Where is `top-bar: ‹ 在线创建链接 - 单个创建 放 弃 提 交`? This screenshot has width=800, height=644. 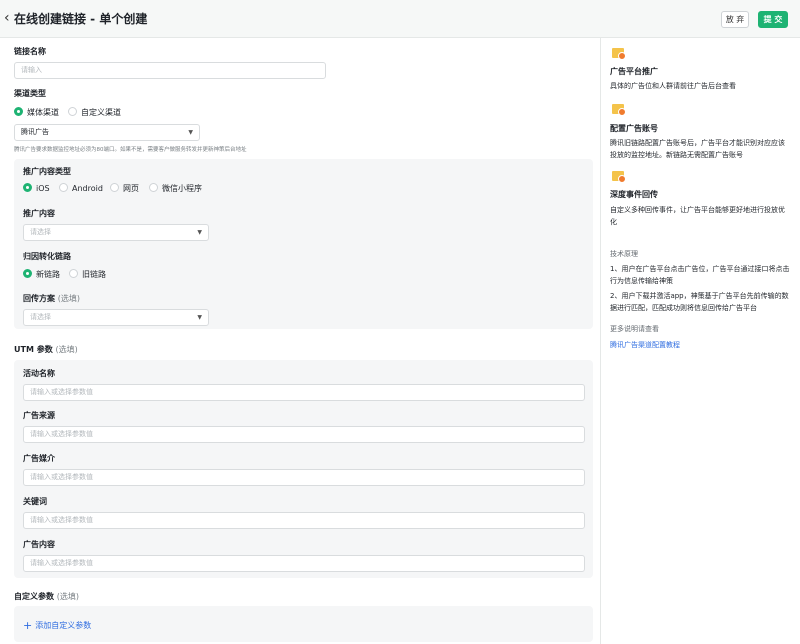 top-bar: ‹ 在线创建链接 - 单个创建 放 弃 提 交 is located at coordinates (400, 19).